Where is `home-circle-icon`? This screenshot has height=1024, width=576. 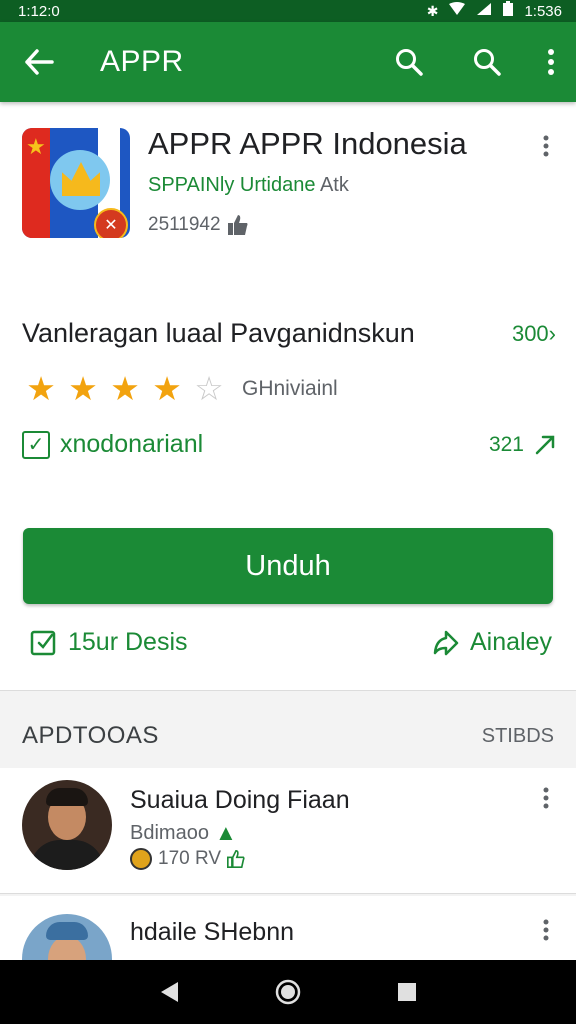 home-circle-icon is located at coordinates (288, 992).